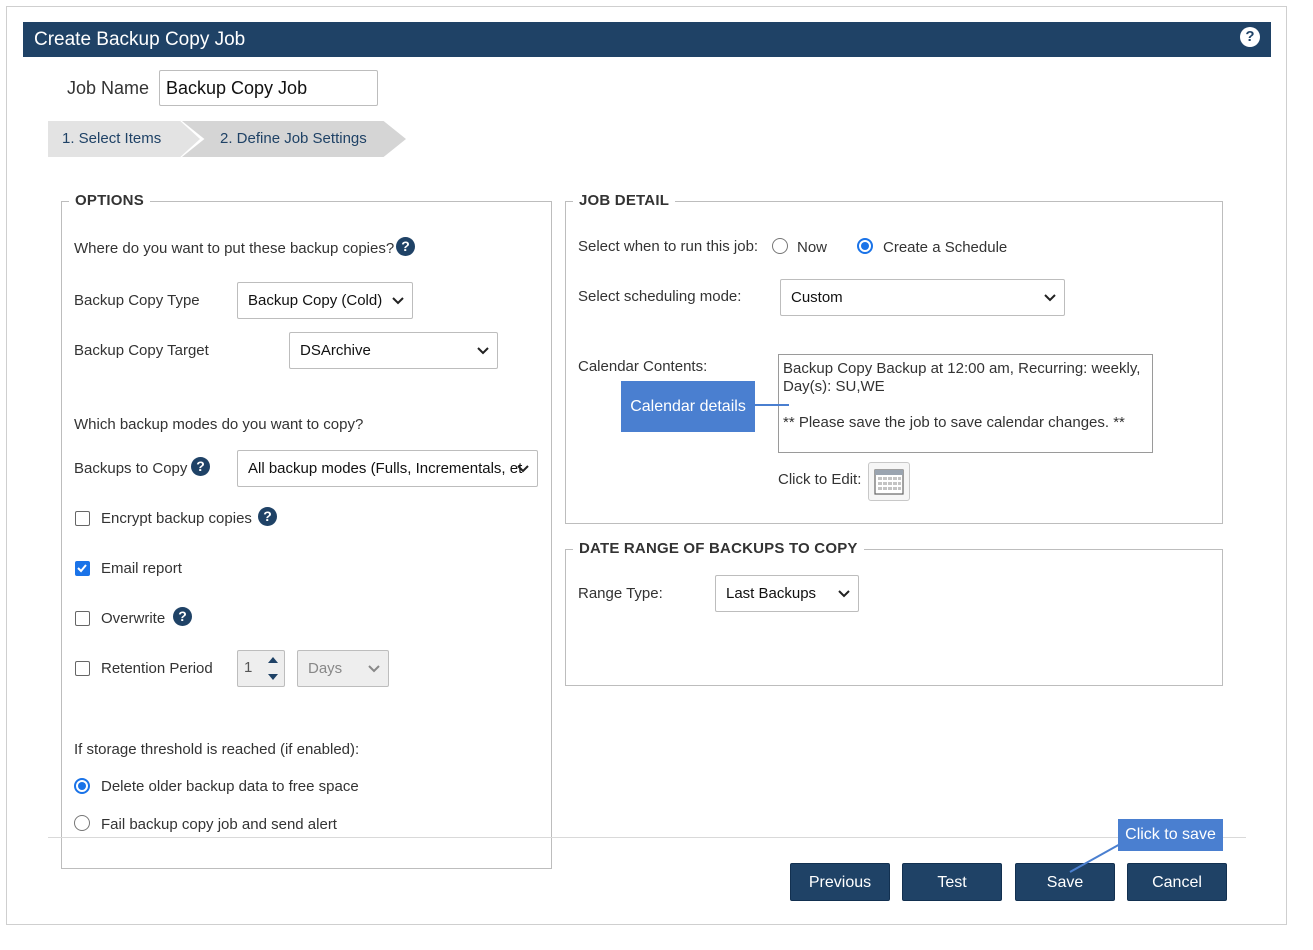 The height and width of the screenshot is (950, 1313). Describe the element at coordinates (141, 568) in the screenshot. I see `email-report-label: Email report` at that location.